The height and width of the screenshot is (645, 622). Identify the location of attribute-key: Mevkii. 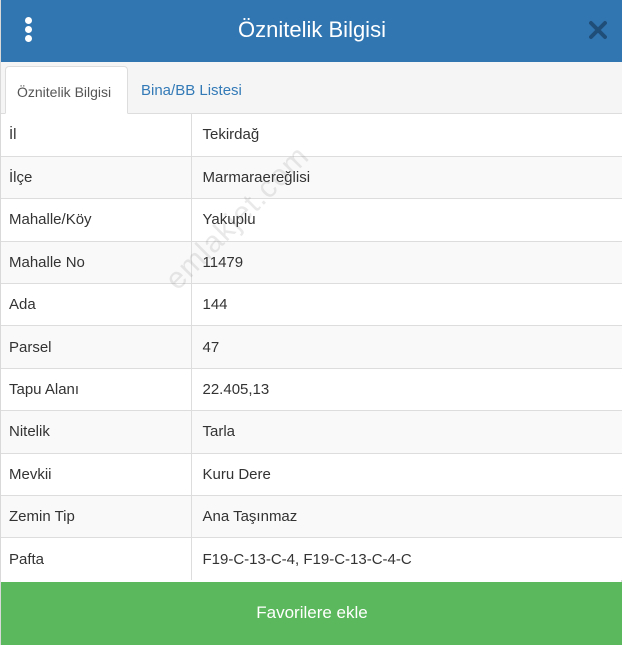
(96, 474).